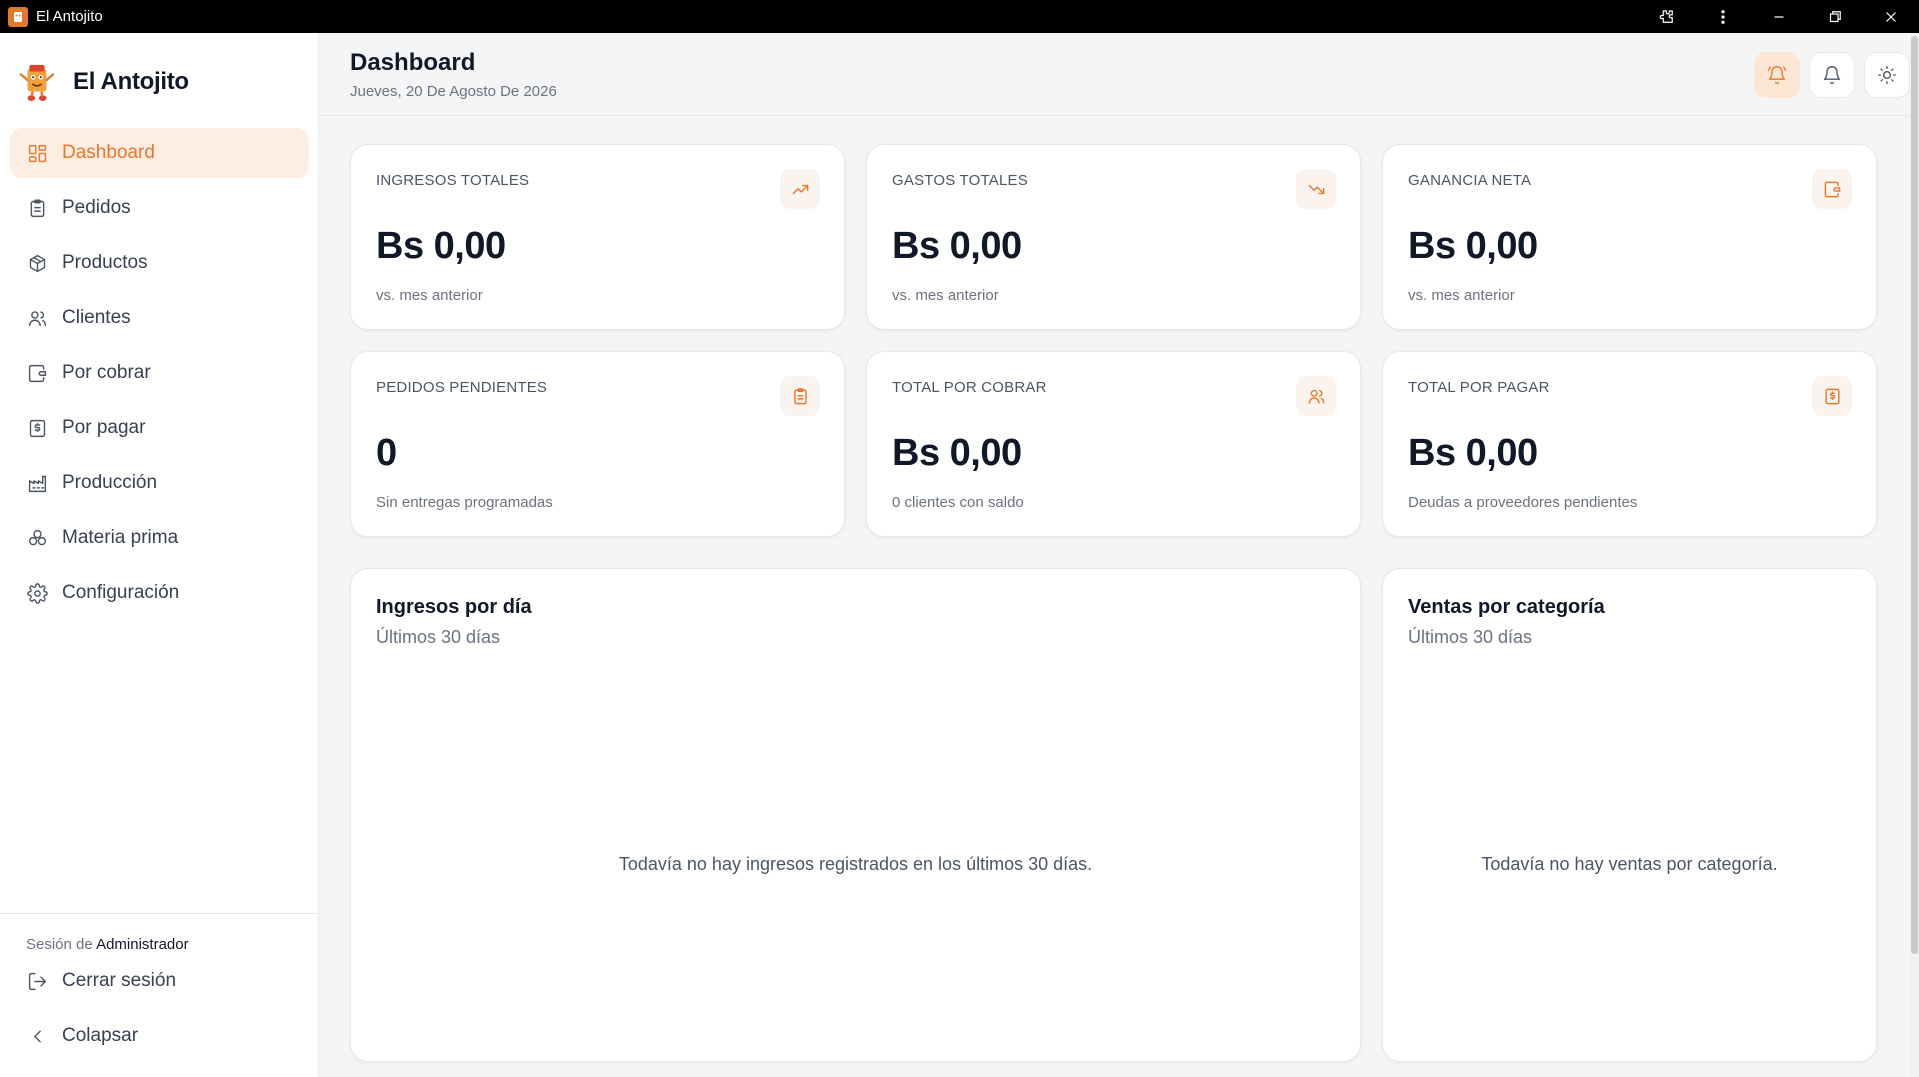 Image resolution: width=1919 pixels, height=1077 pixels. Describe the element at coordinates (37, 593) in the screenshot. I see `gear-icon` at that location.